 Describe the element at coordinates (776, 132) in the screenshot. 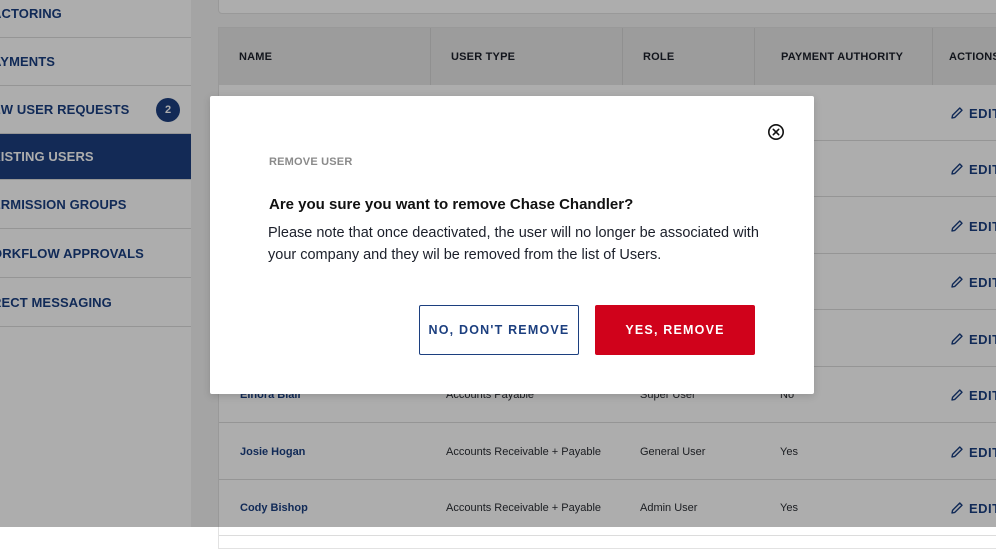

I see `close-circle-icon` at that location.